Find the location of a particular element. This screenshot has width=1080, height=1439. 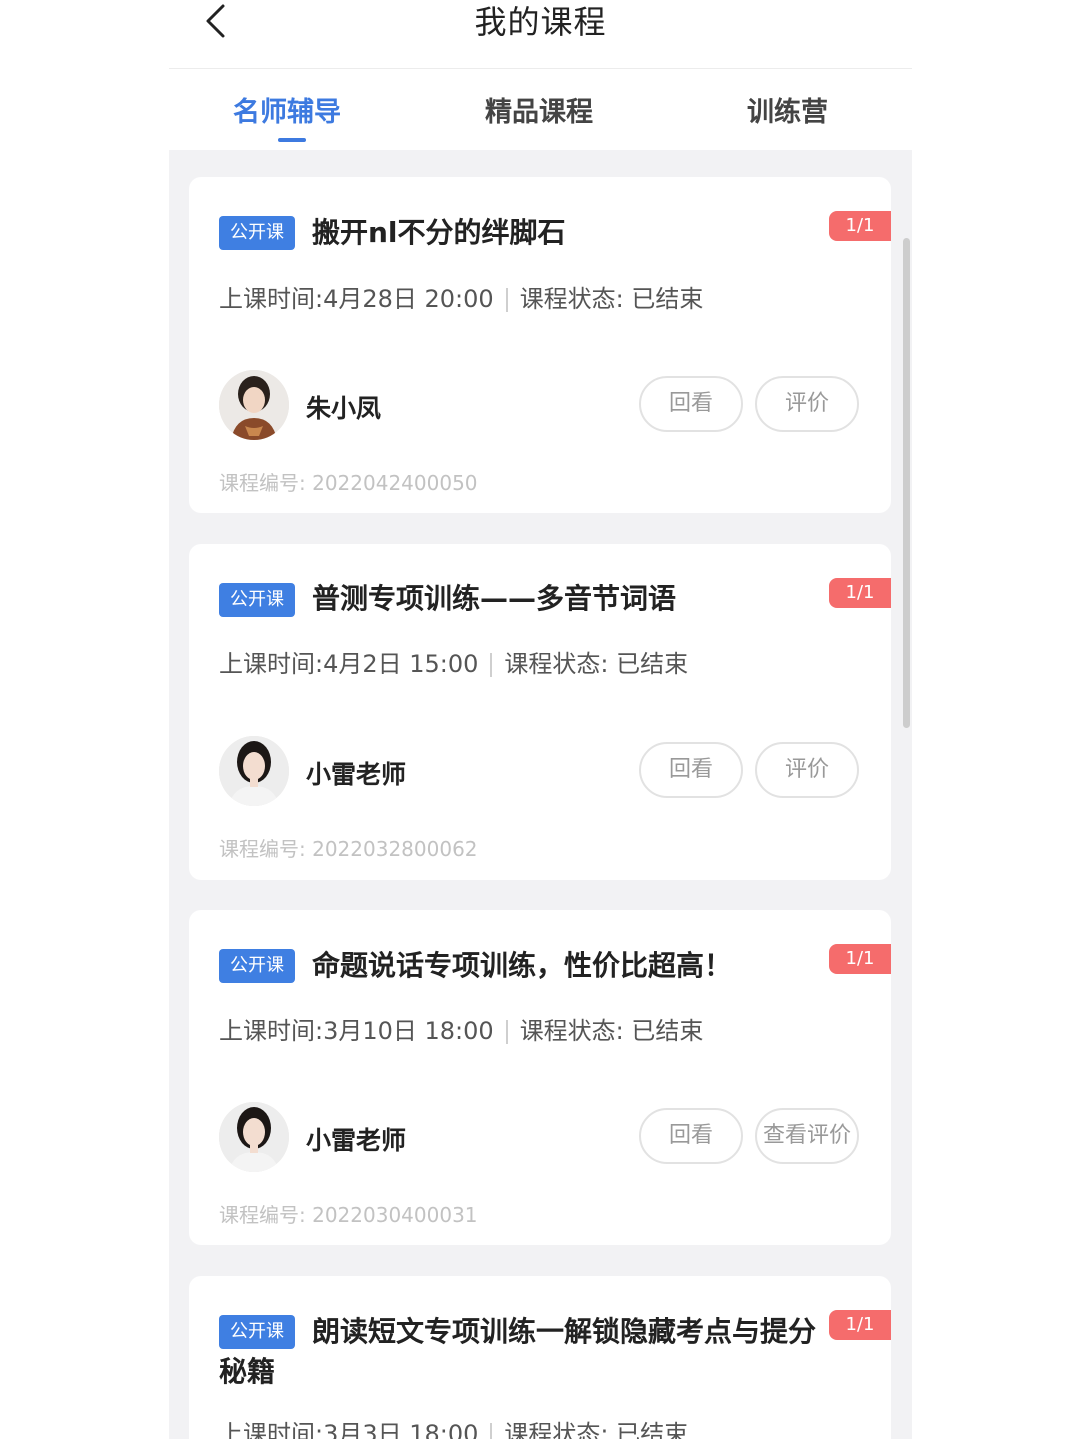

class-time: 上课时间:3月3日 18:00 is located at coordinates (349, 1429).